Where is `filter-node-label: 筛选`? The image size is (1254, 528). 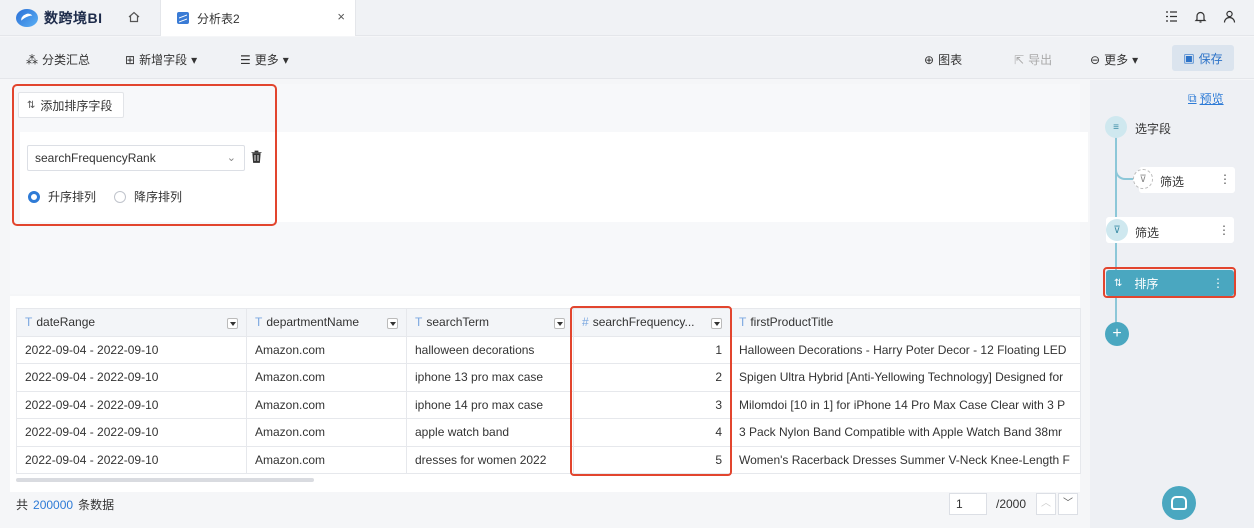
filter-node-label: 筛选 is located at coordinates (1147, 233).